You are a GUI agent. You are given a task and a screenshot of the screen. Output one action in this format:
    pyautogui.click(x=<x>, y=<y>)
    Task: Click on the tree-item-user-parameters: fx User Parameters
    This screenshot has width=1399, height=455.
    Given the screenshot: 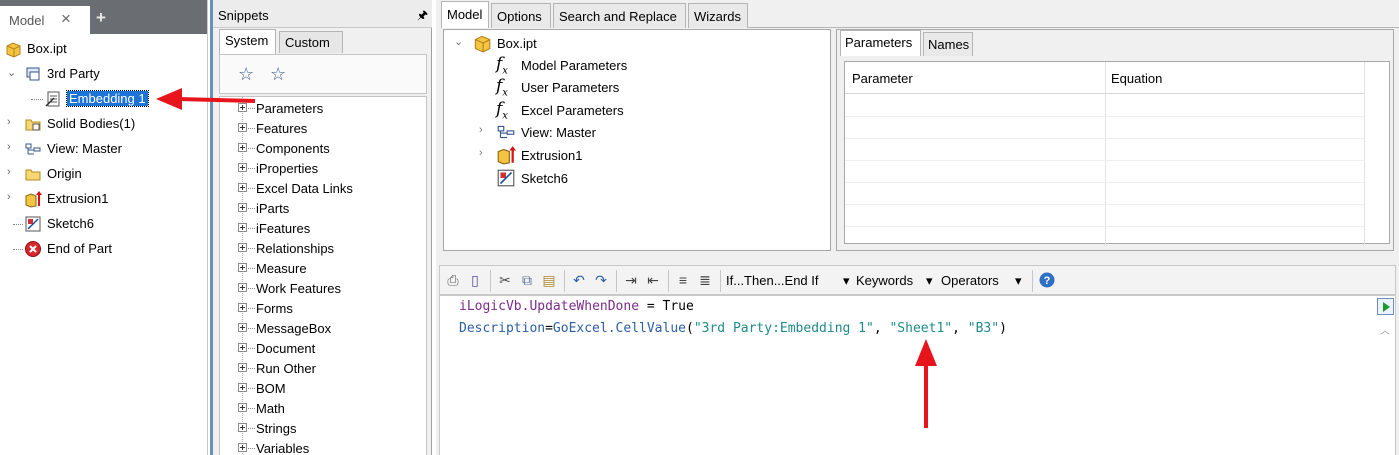 What is the action you would take?
    pyautogui.click(x=634, y=87)
    